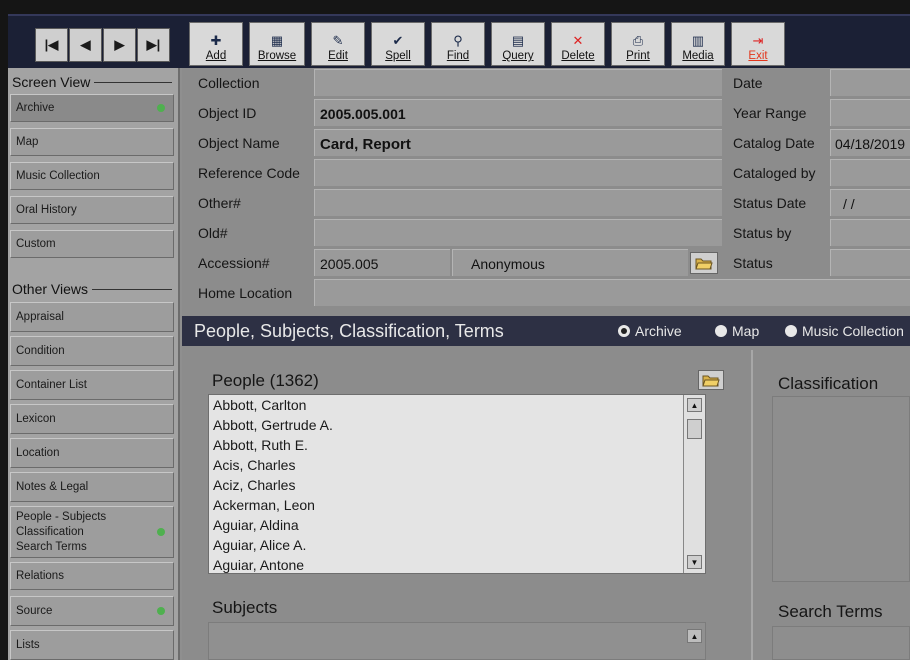  I want to click on add-label: Add, so click(216, 56).